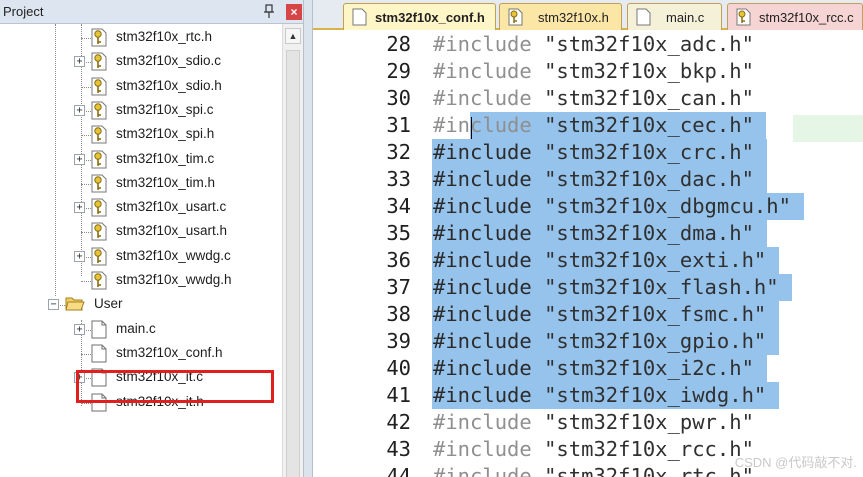 This screenshot has width=863, height=477. Describe the element at coordinates (642, 44) in the screenshot. I see `include-path: "stm32f10x_adc.h"` at that location.